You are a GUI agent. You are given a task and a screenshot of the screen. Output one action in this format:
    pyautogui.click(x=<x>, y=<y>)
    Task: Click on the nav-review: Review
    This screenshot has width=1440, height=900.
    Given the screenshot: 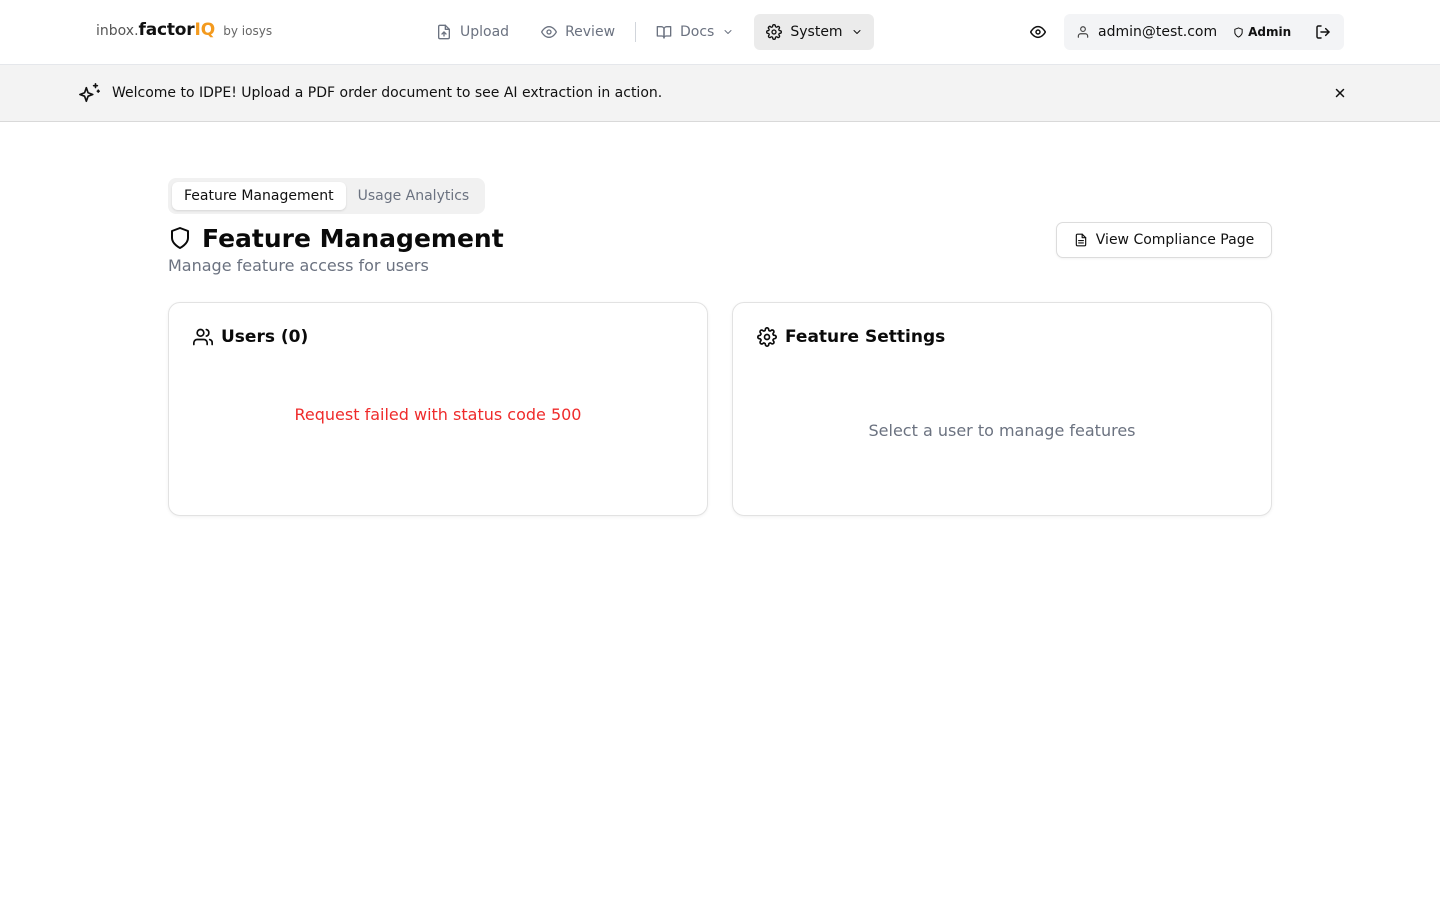 What is the action you would take?
    pyautogui.click(x=578, y=32)
    